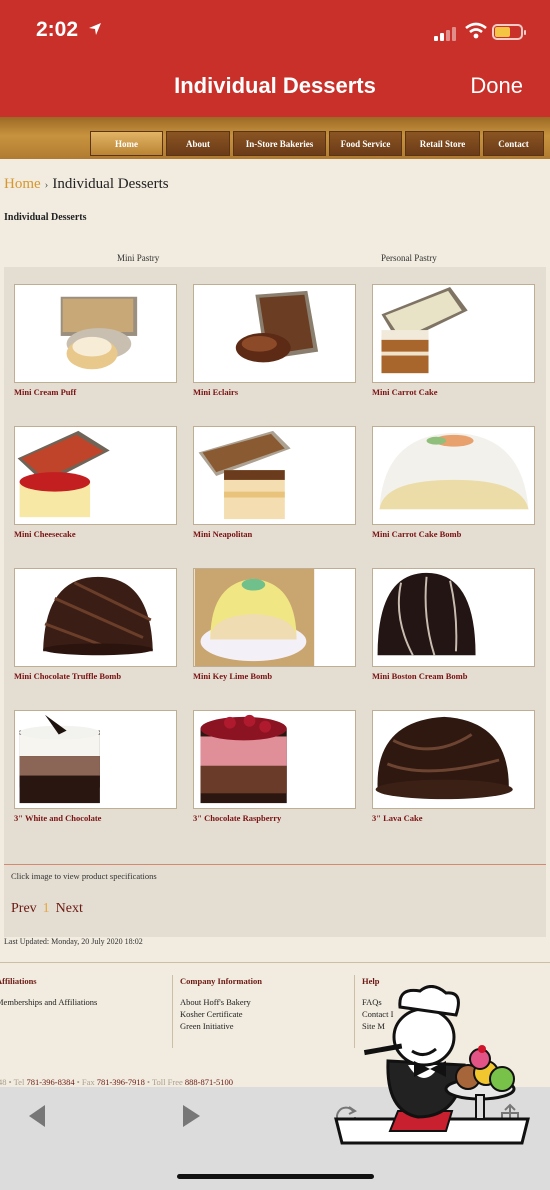 Image resolution: width=550 pixels, height=1190 pixels. Describe the element at coordinates (95, 333) in the screenshot. I see `product-image-cream-puff` at that location.